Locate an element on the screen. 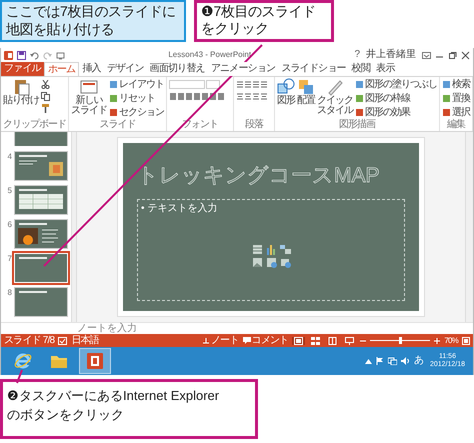 This screenshot has width=474, height=443. save-icon is located at coordinates (21, 55).